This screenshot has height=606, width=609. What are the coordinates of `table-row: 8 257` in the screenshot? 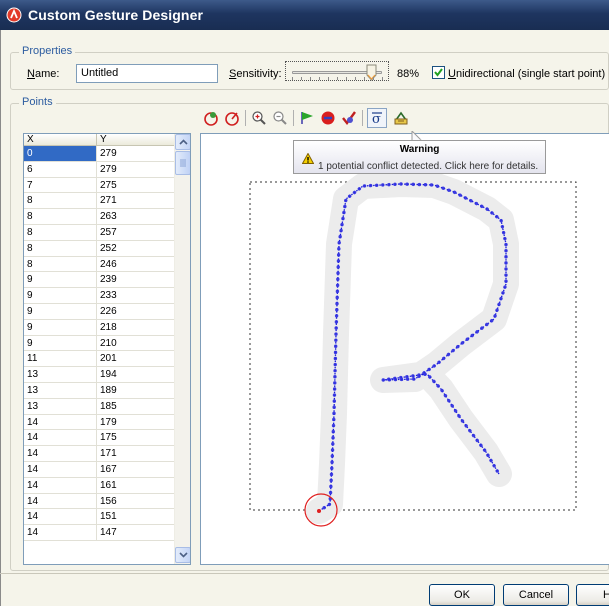 It's located at (99, 232).